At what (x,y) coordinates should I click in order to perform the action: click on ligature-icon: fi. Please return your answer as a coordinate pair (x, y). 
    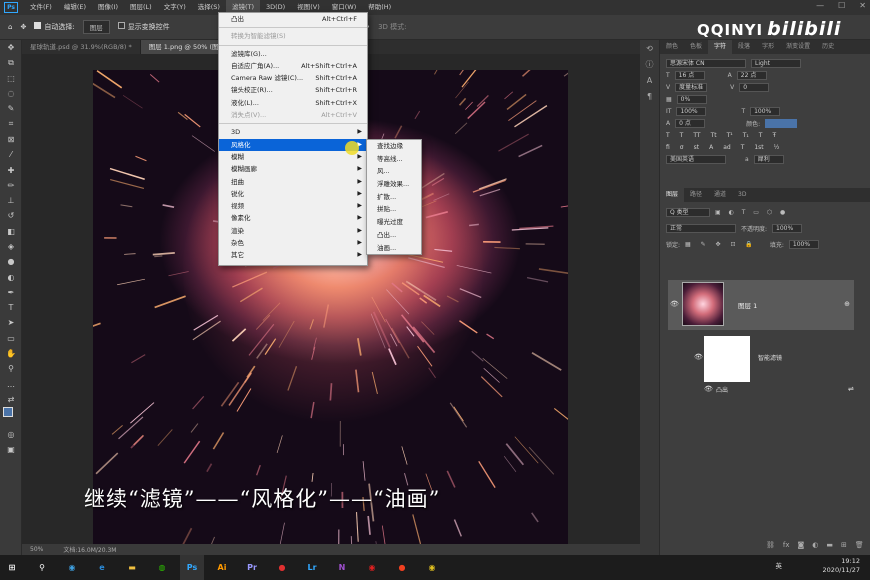
    Looking at the image, I should click on (668, 147).